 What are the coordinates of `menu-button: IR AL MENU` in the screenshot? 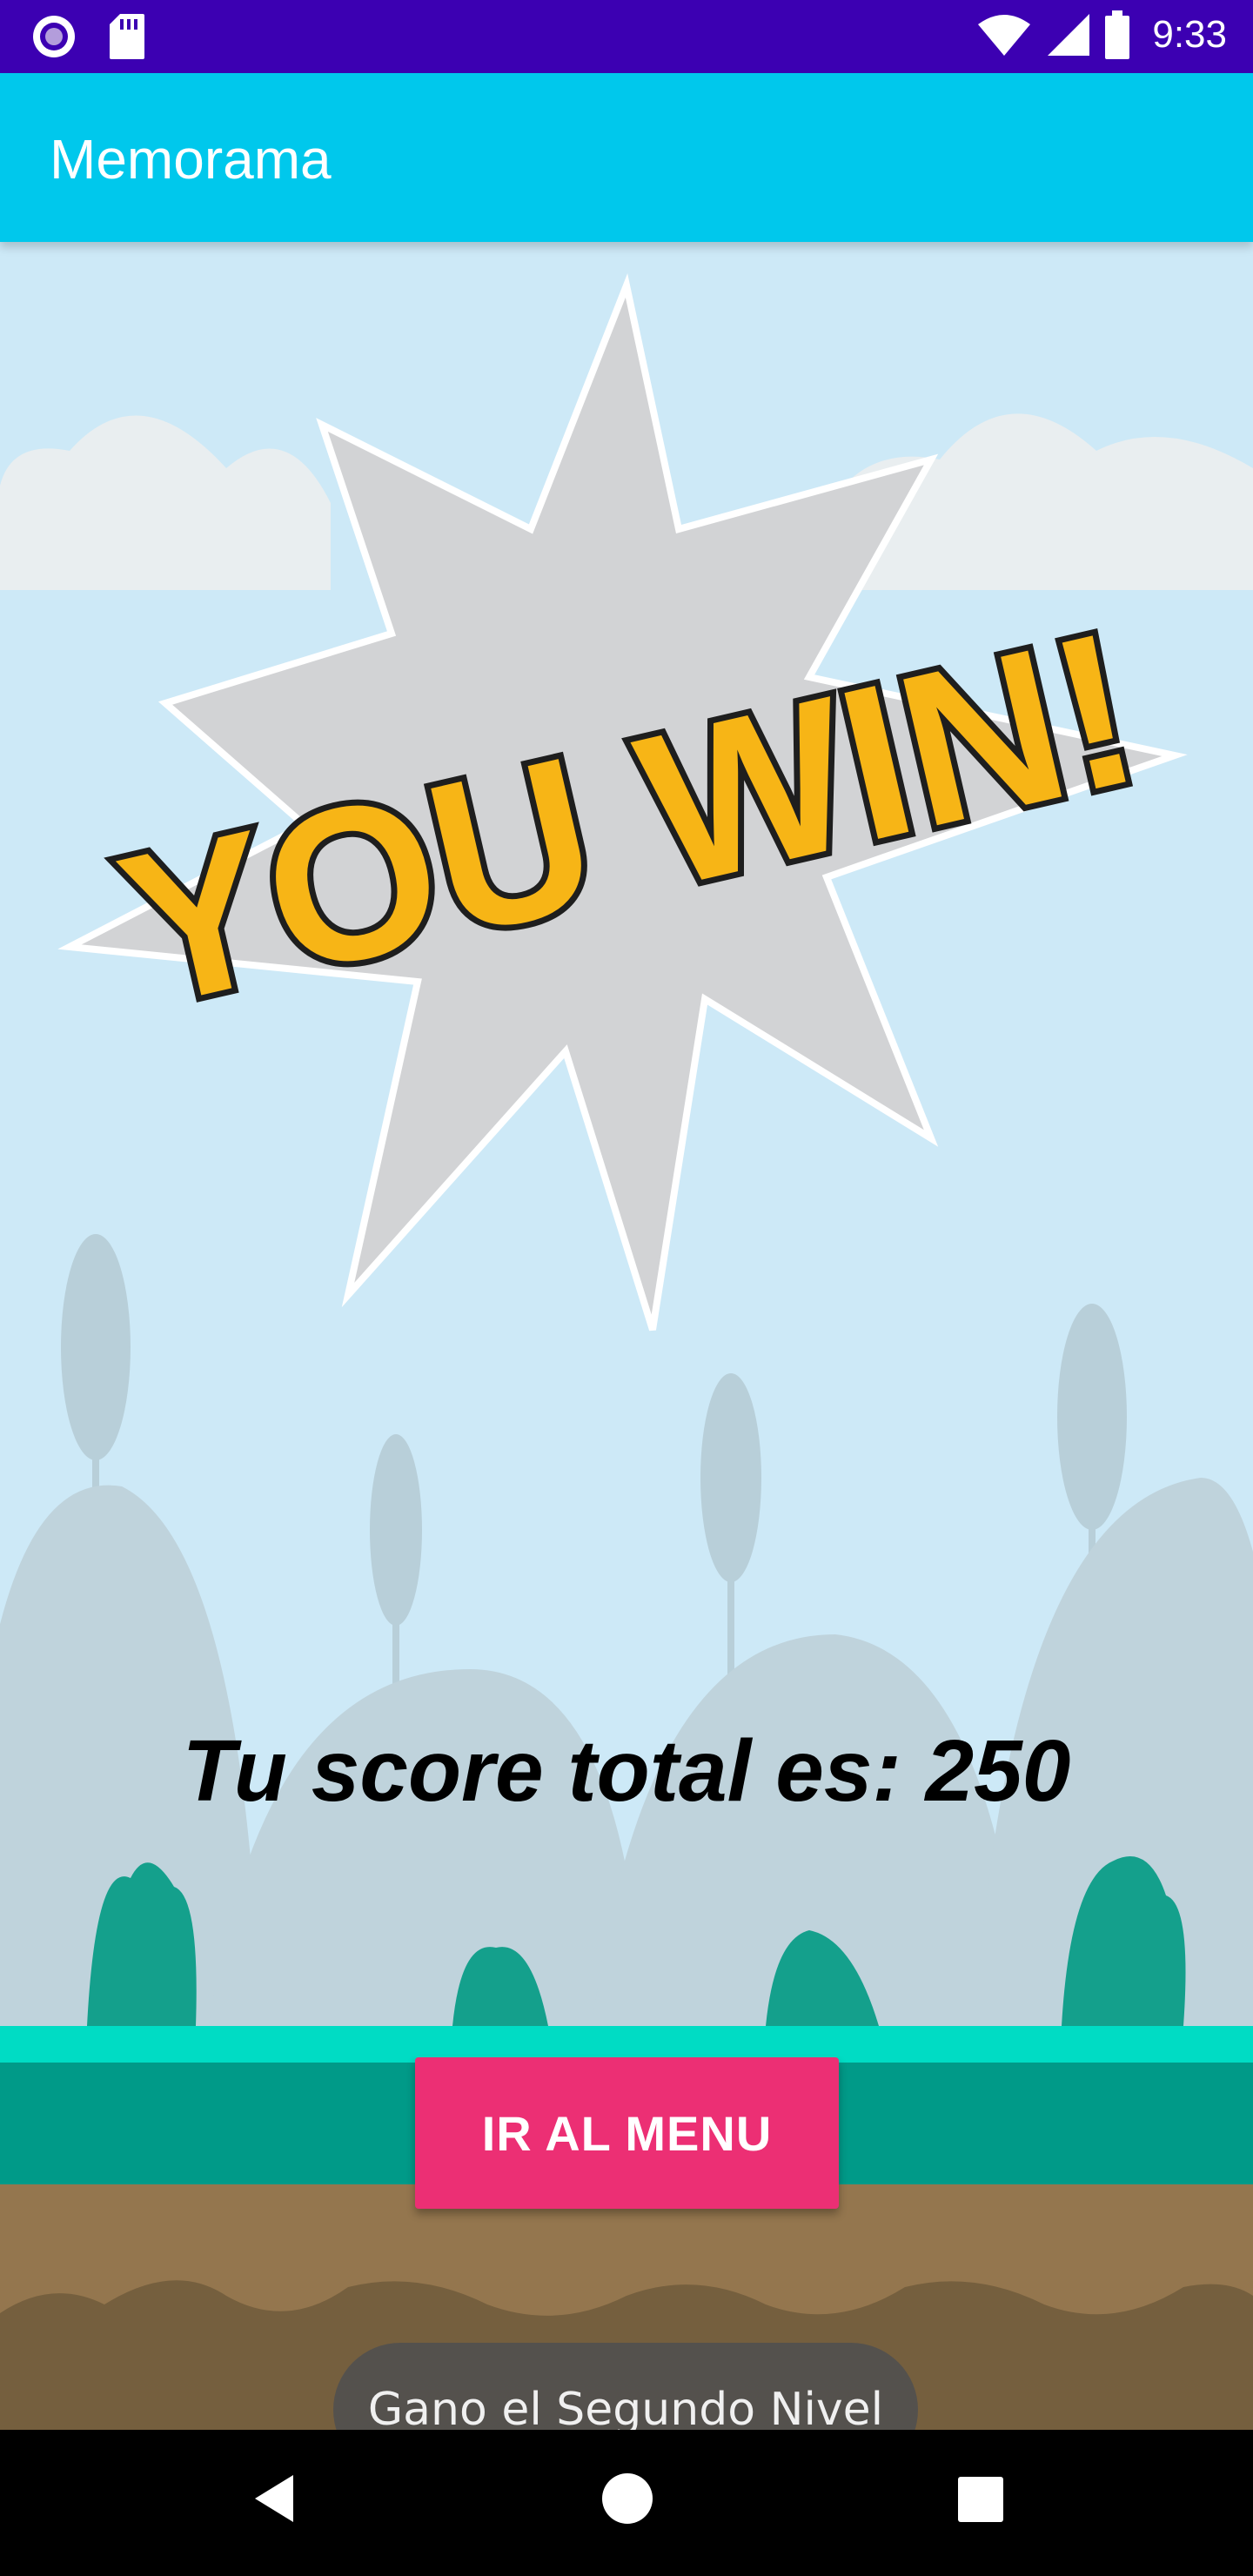 It's located at (627, 2133).